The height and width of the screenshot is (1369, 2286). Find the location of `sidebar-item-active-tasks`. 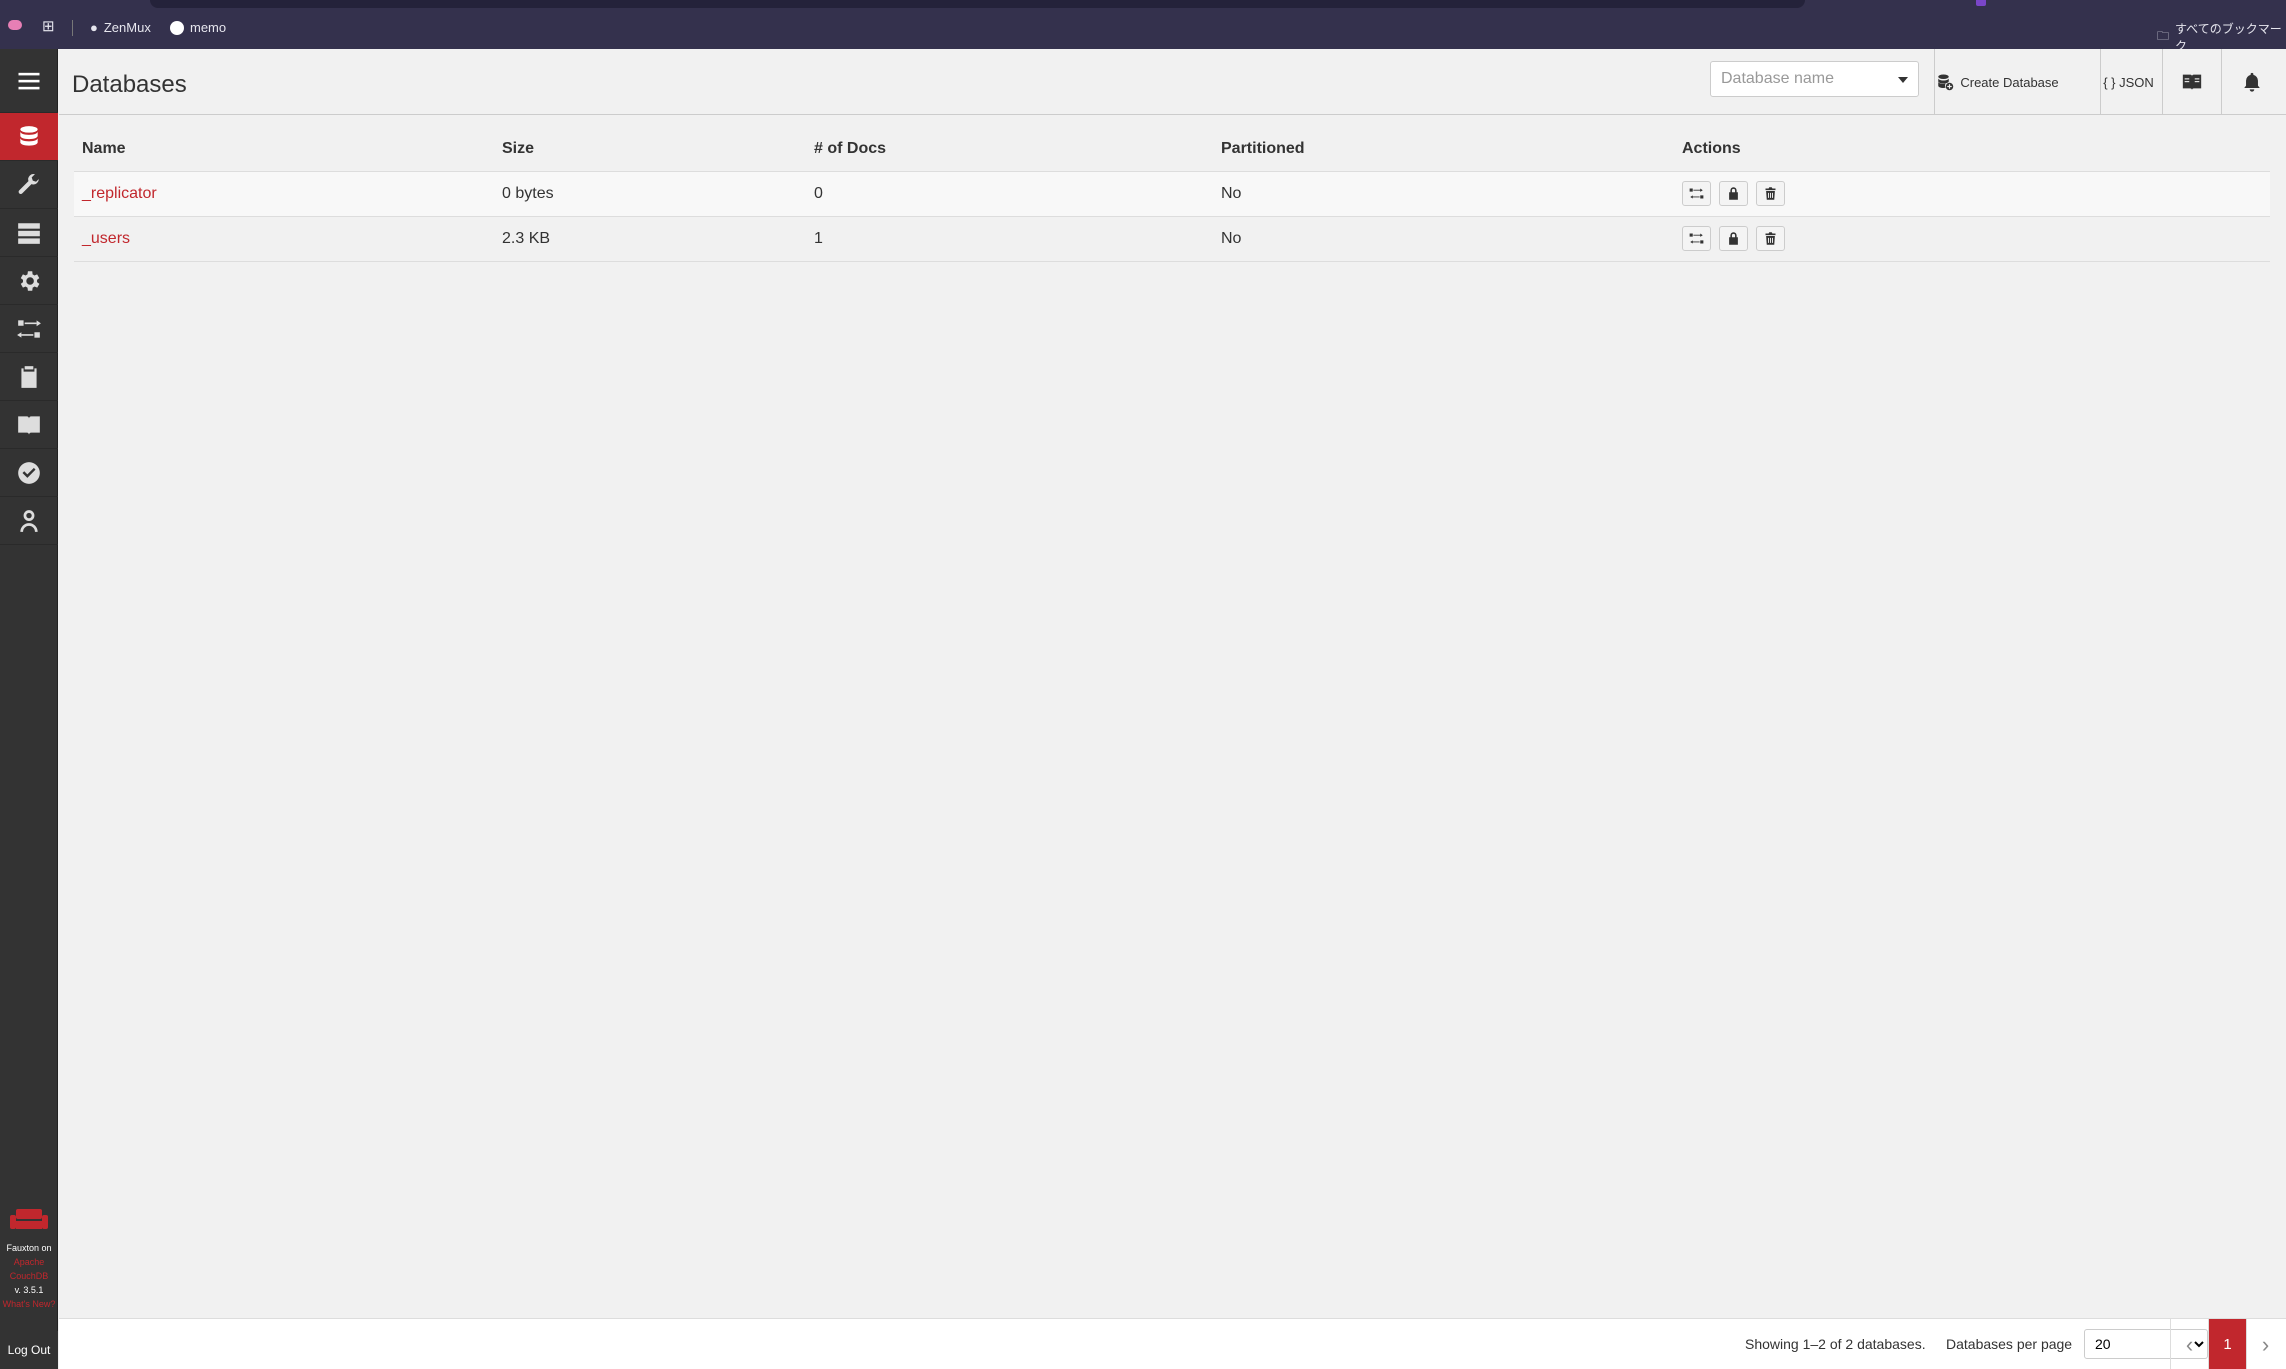

sidebar-item-active-tasks is located at coordinates (29, 233).